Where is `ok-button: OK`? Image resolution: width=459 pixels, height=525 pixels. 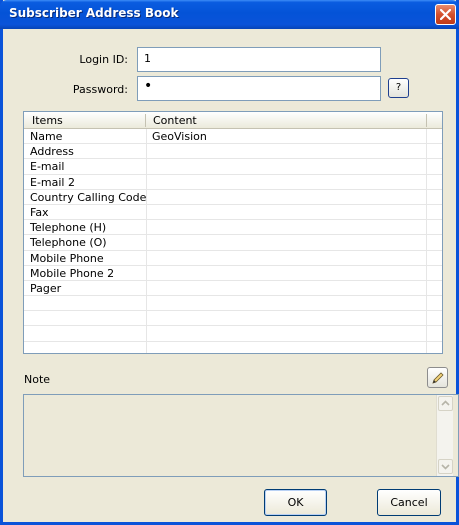
ok-button: OK is located at coordinates (295, 502).